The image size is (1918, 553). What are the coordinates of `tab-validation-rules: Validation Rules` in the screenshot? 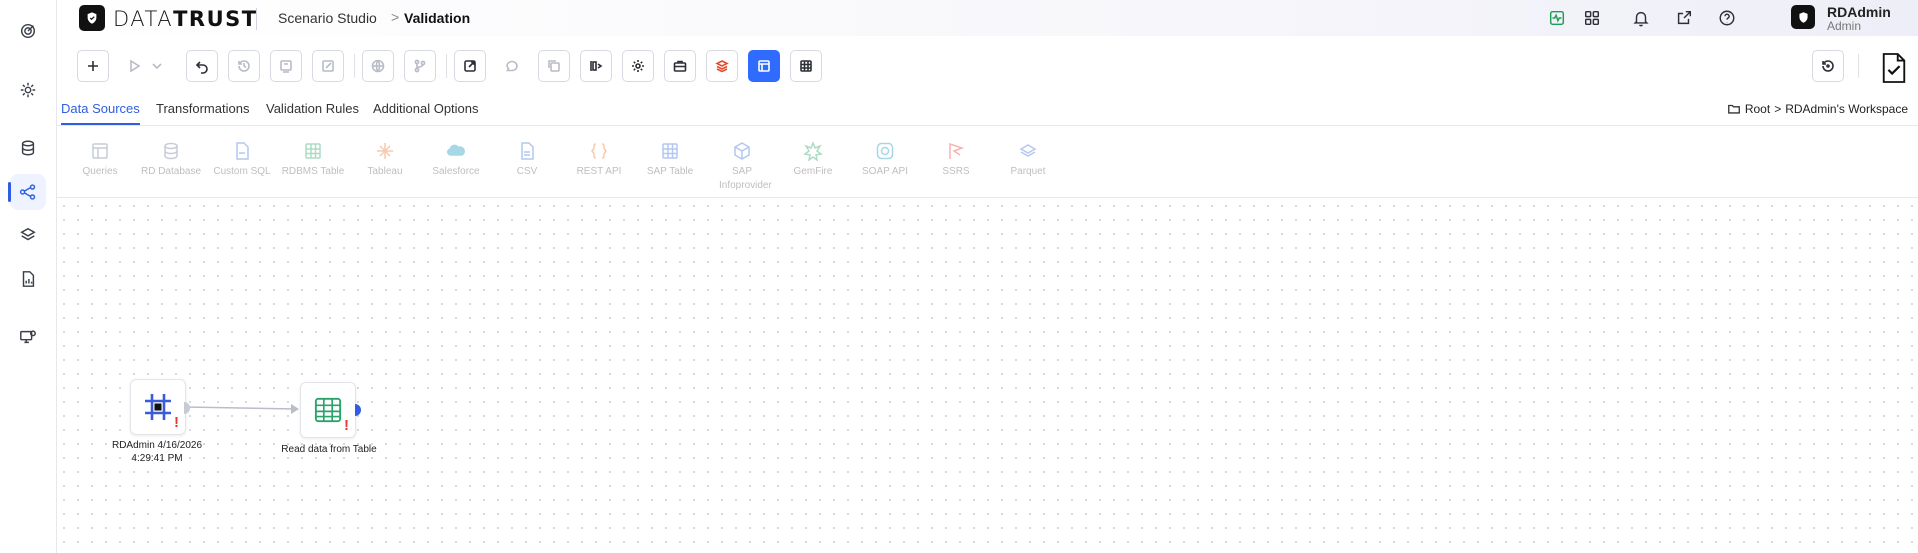 It's located at (312, 112).